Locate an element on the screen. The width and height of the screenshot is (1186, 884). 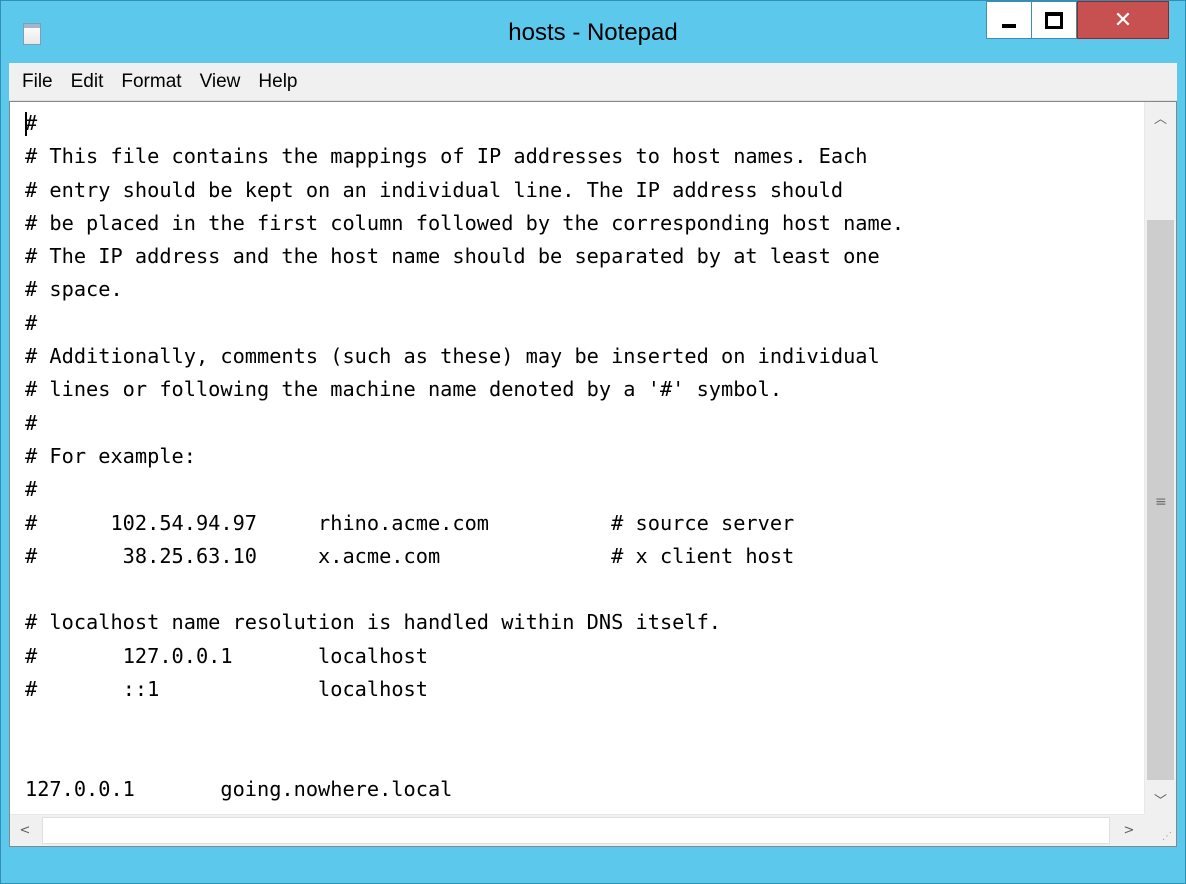
horizontal-scroll-thumb is located at coordinates (576, 830).